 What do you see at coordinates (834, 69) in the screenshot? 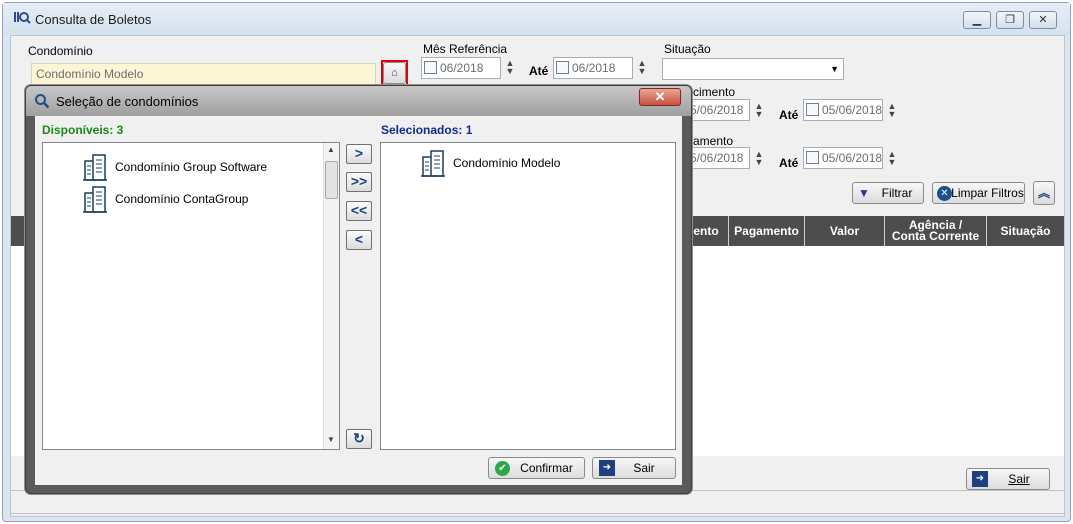
I see `chevron-down-icon: ▼` at bounding box center [834, 69].